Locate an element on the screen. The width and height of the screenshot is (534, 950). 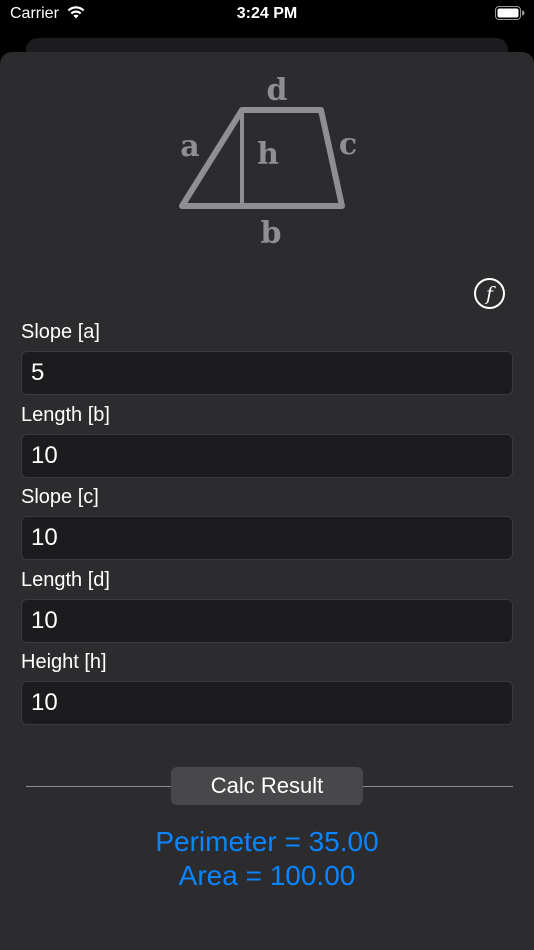
area-result: Area = 100.00 is located at coordinates (267, 875).